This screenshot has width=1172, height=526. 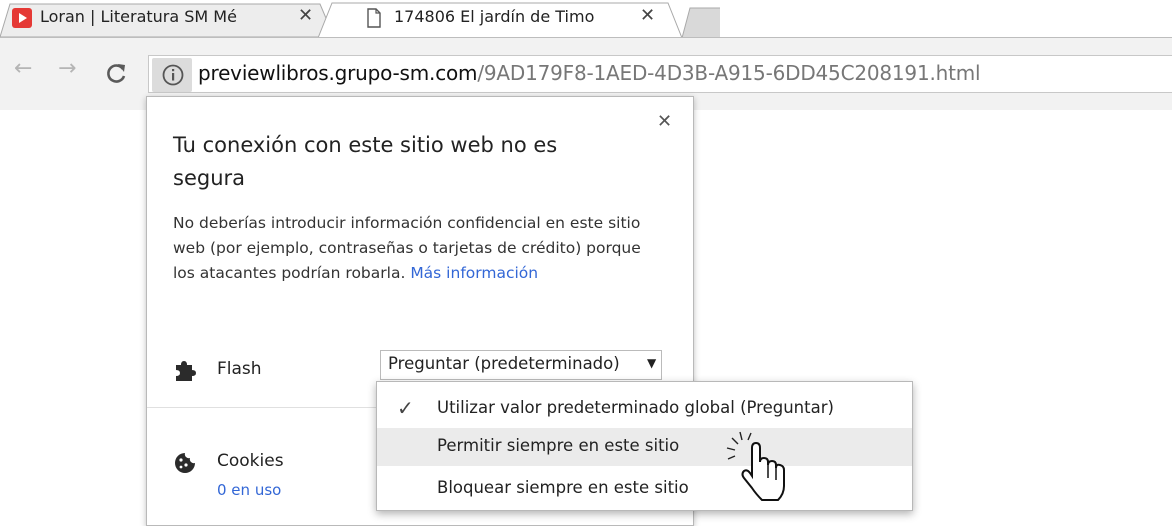 I want to click on info-icon, so click(x=173, y=75).